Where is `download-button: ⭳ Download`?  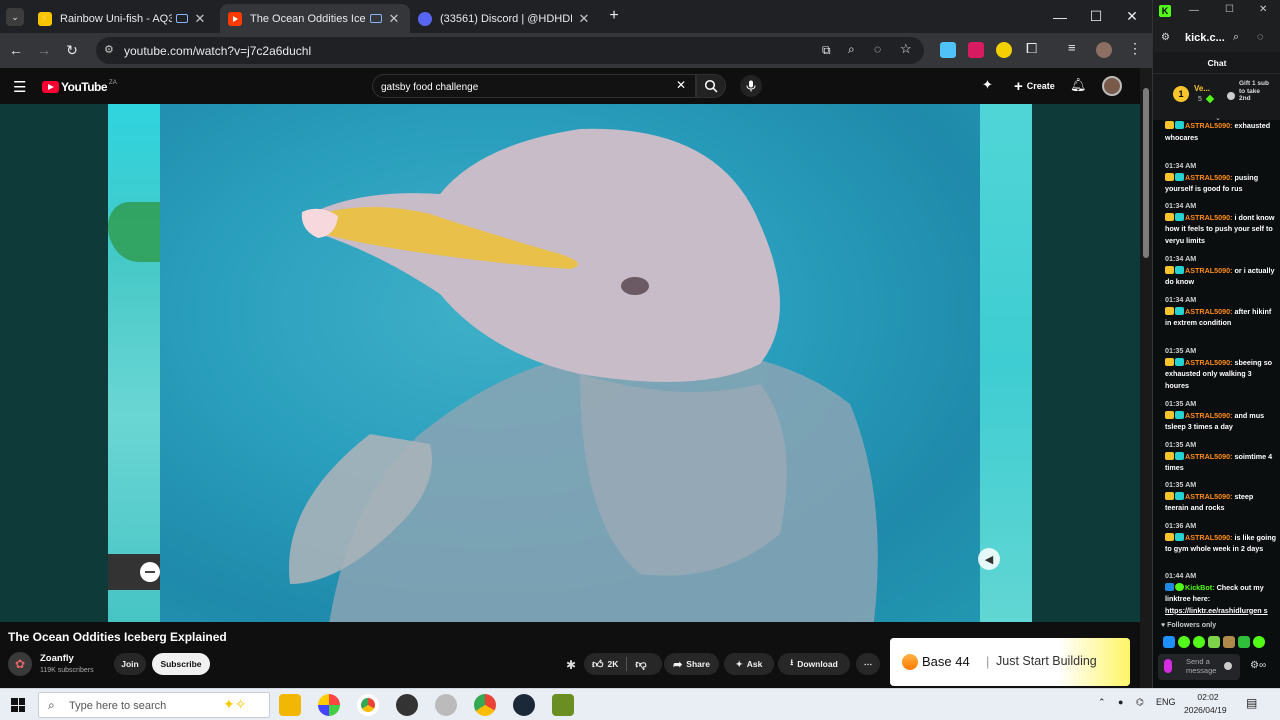 download-button: ⭳ Download is located at coordinates (814, 664).